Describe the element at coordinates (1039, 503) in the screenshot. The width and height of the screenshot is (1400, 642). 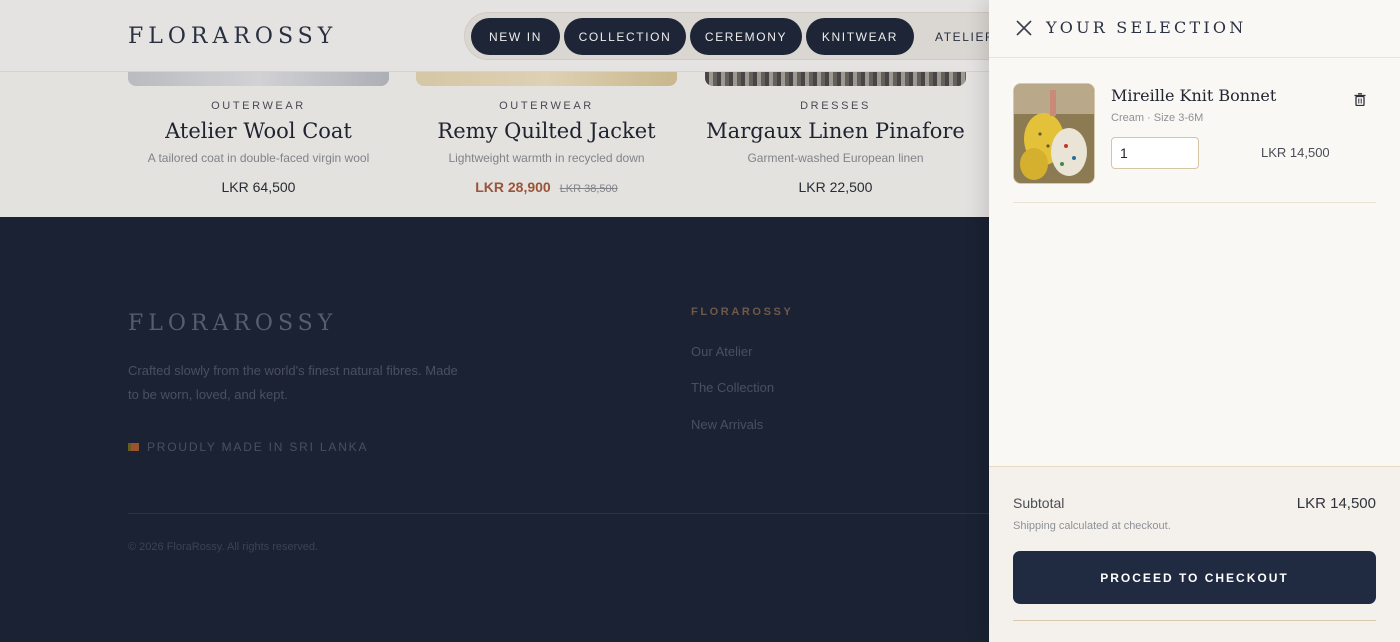
I see `subtotal-label: Subtotal` at that location.